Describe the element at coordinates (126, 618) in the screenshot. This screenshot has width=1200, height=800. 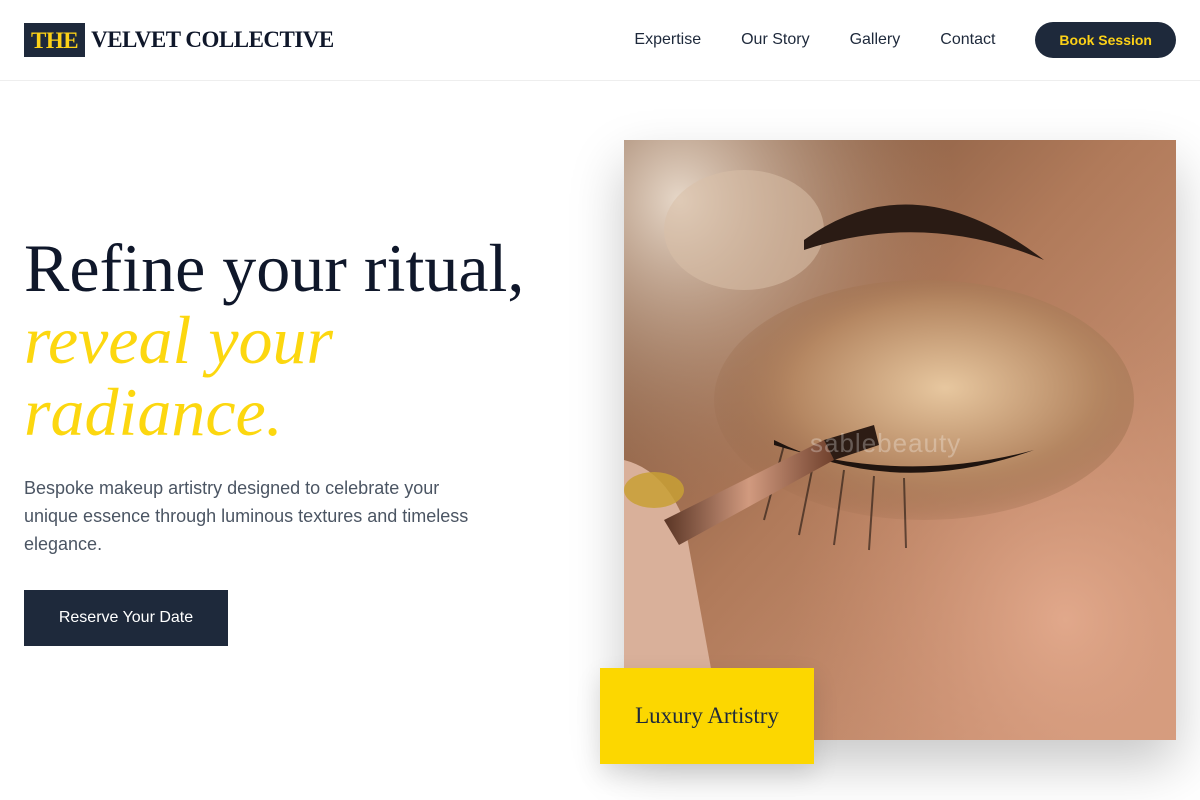
I see `reserve-date-button: Reserve Your Date` at that location.